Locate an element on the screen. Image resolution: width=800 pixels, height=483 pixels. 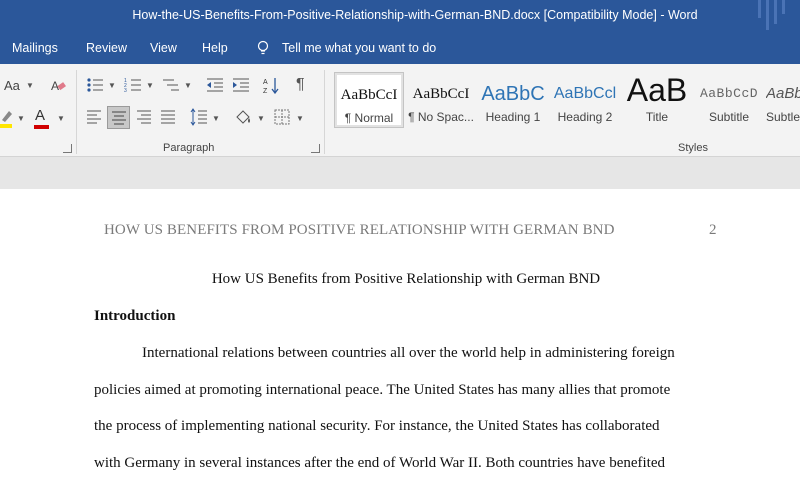
style-sample: AaB is located at coordinates (657, 90).